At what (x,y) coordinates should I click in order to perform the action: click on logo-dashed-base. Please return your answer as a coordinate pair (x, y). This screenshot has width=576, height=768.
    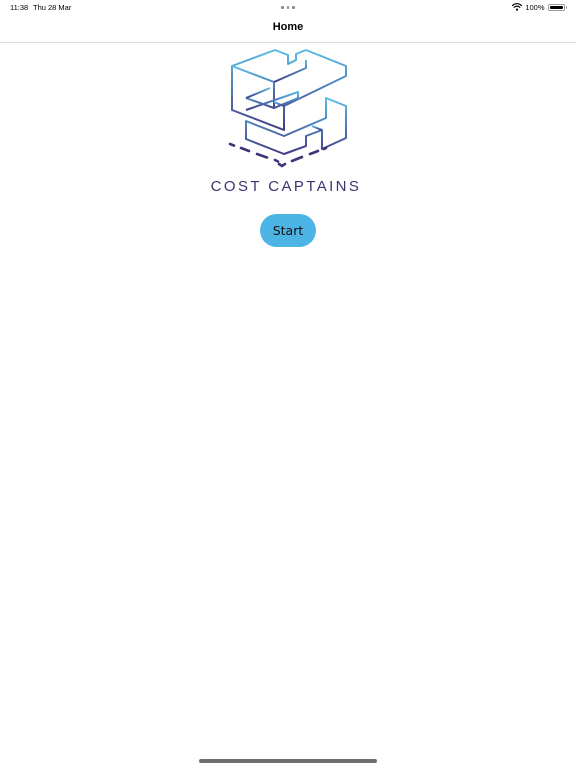
    Looking at the image, I should click on (278, 155).